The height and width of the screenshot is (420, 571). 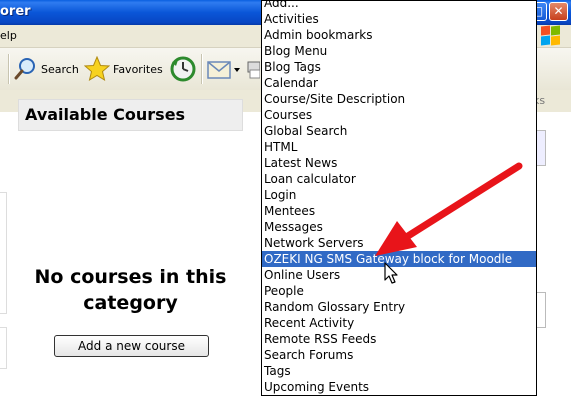 I want to click on mouse-cursor-icon, so click(x=391, y=273).